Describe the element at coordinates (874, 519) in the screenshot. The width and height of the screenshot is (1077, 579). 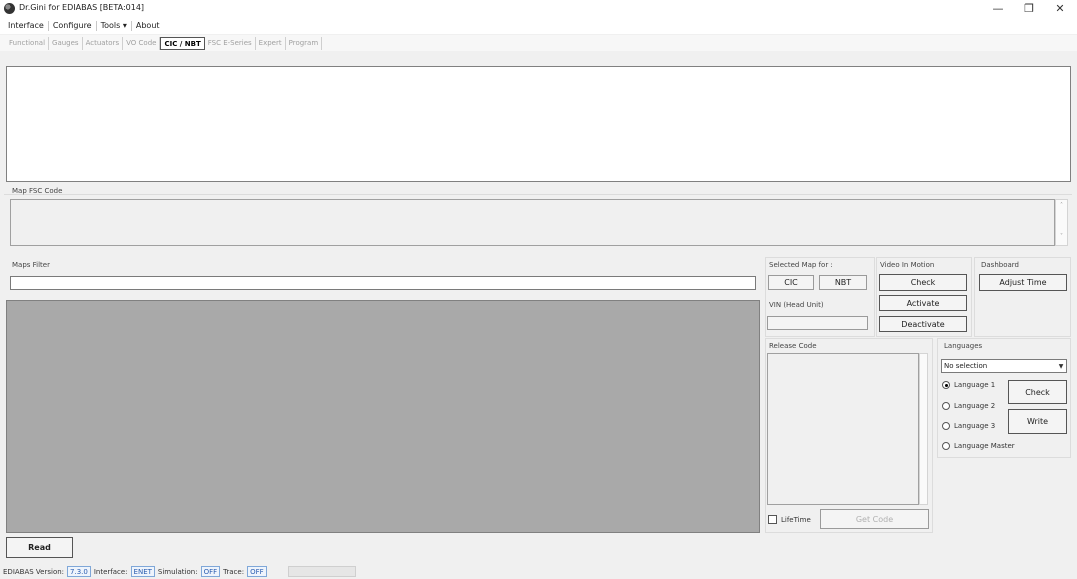
I see `get-code-button: Get Code` at that location.